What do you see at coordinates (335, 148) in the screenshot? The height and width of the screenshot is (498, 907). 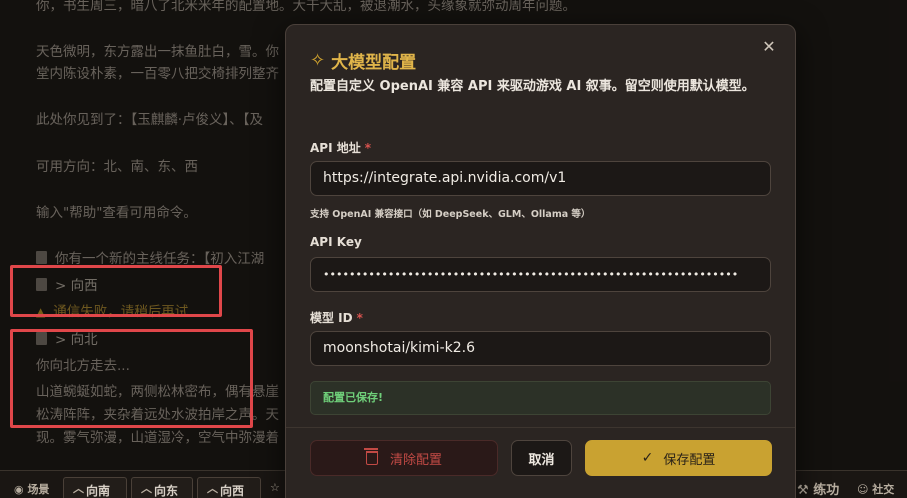 I see `api-url-label-text: API 地址` at bounding box center [335, 148].